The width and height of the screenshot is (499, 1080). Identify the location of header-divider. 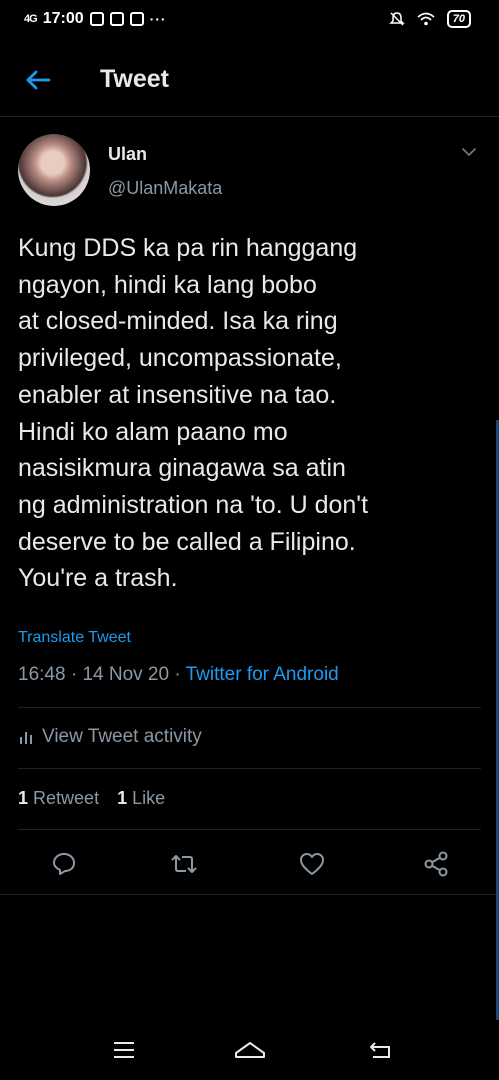
(249, 116).